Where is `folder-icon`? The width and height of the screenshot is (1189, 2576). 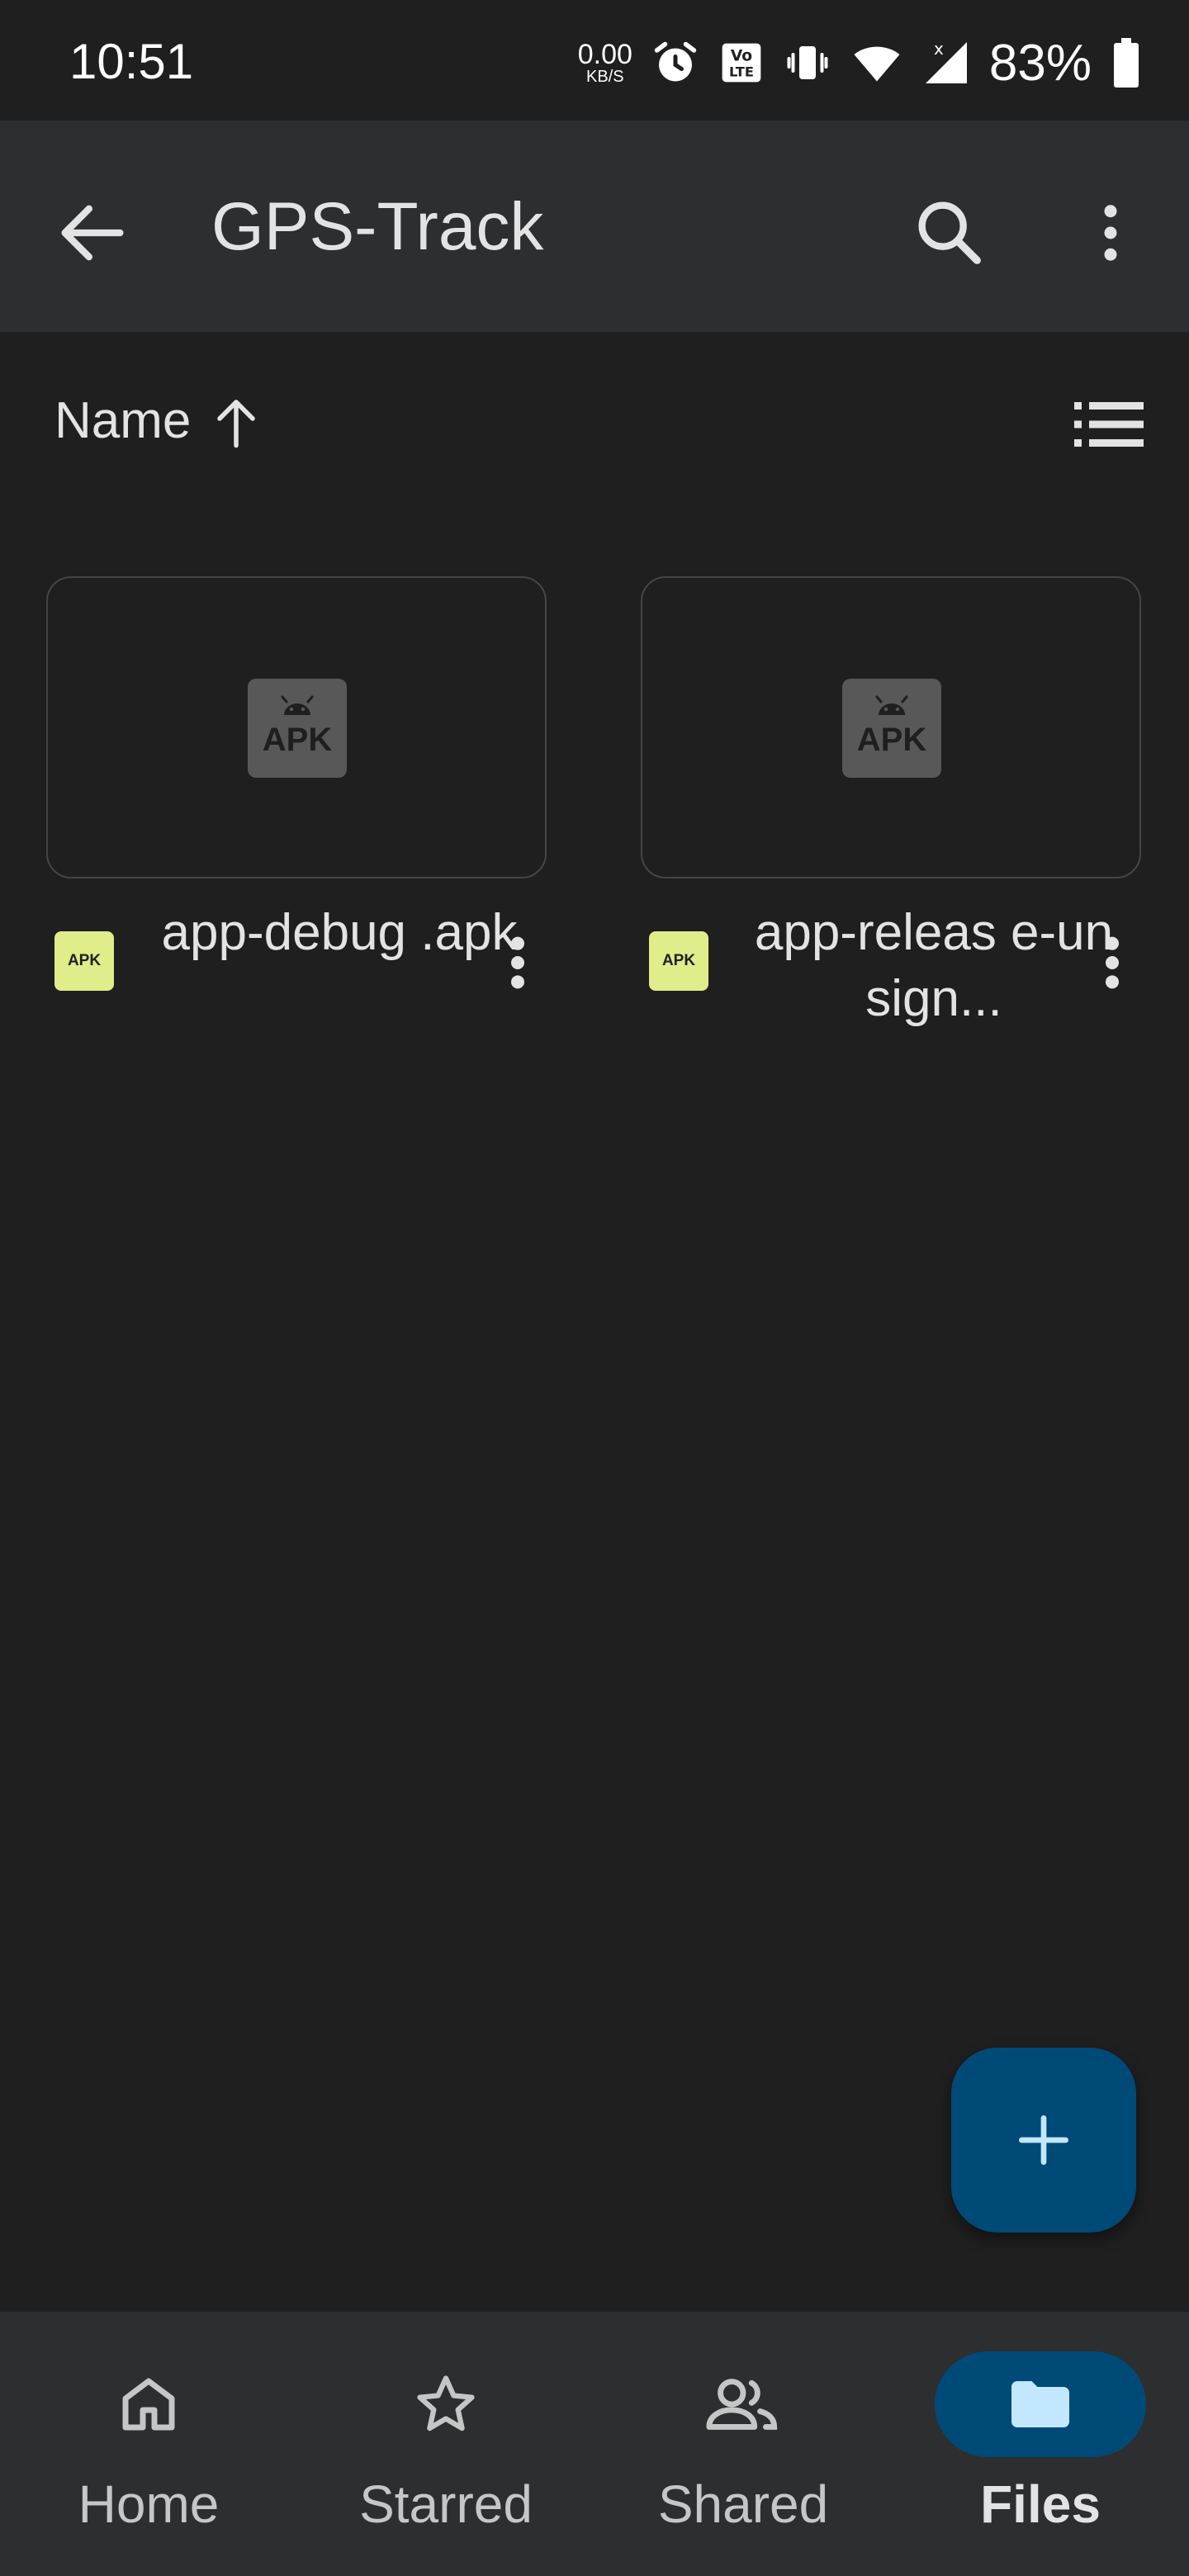
folder-icon is located at coordinates (1040, 2404).